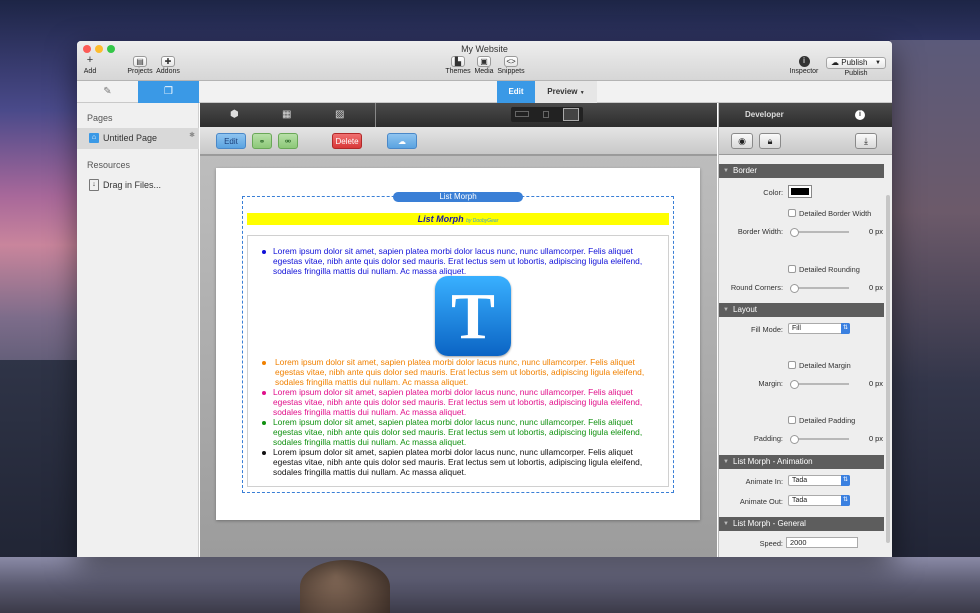  I want to click on device-switcher, so click(547, 114).